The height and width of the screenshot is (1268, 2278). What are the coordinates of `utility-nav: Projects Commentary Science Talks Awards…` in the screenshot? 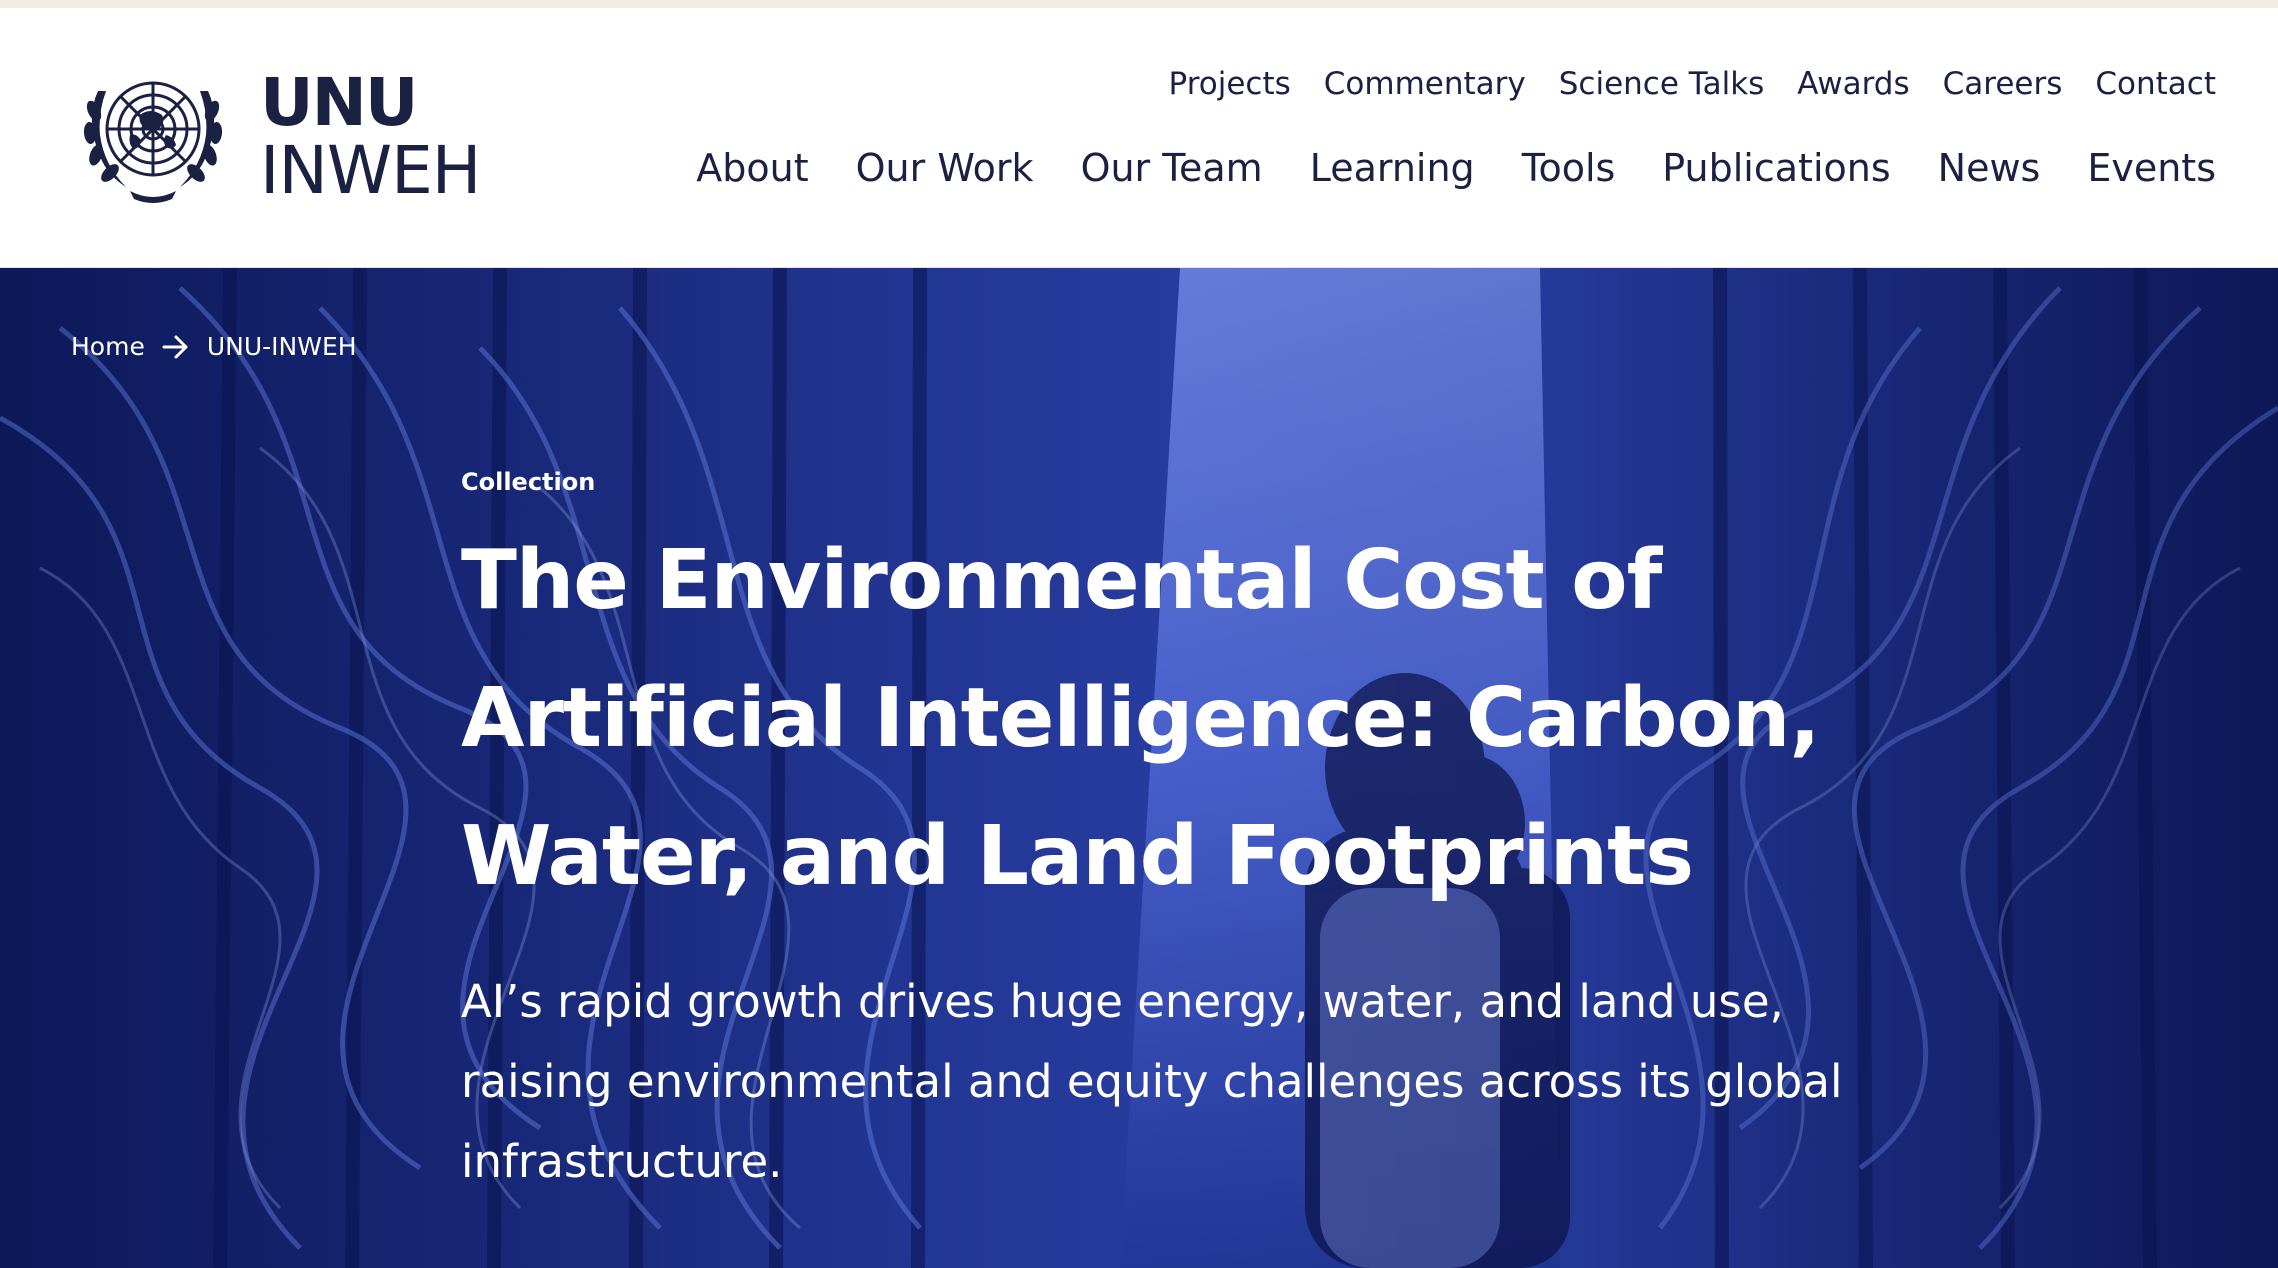 It's located at (1692, 84).